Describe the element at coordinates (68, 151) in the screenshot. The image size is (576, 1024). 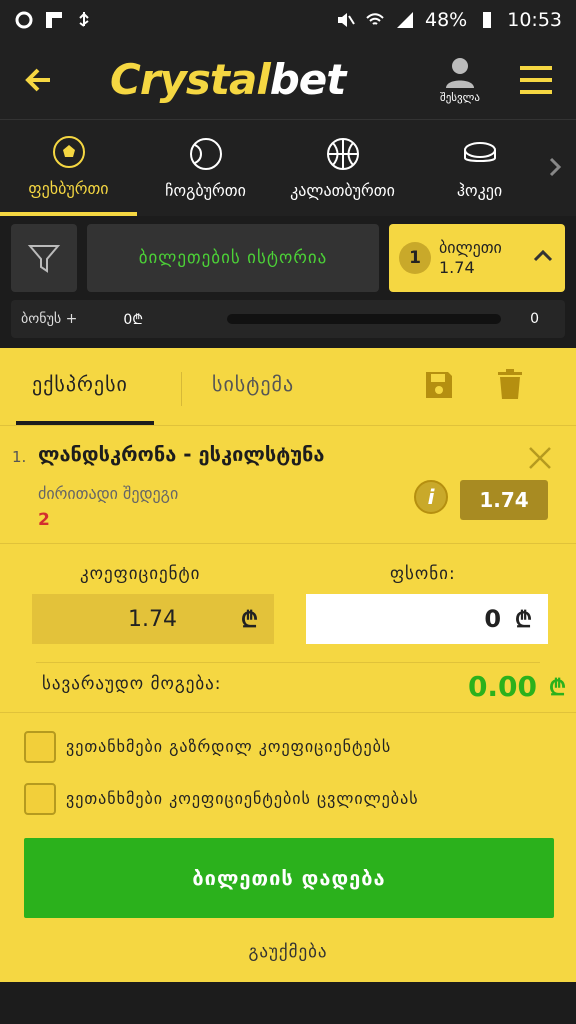
I see `football-icon` at that location.